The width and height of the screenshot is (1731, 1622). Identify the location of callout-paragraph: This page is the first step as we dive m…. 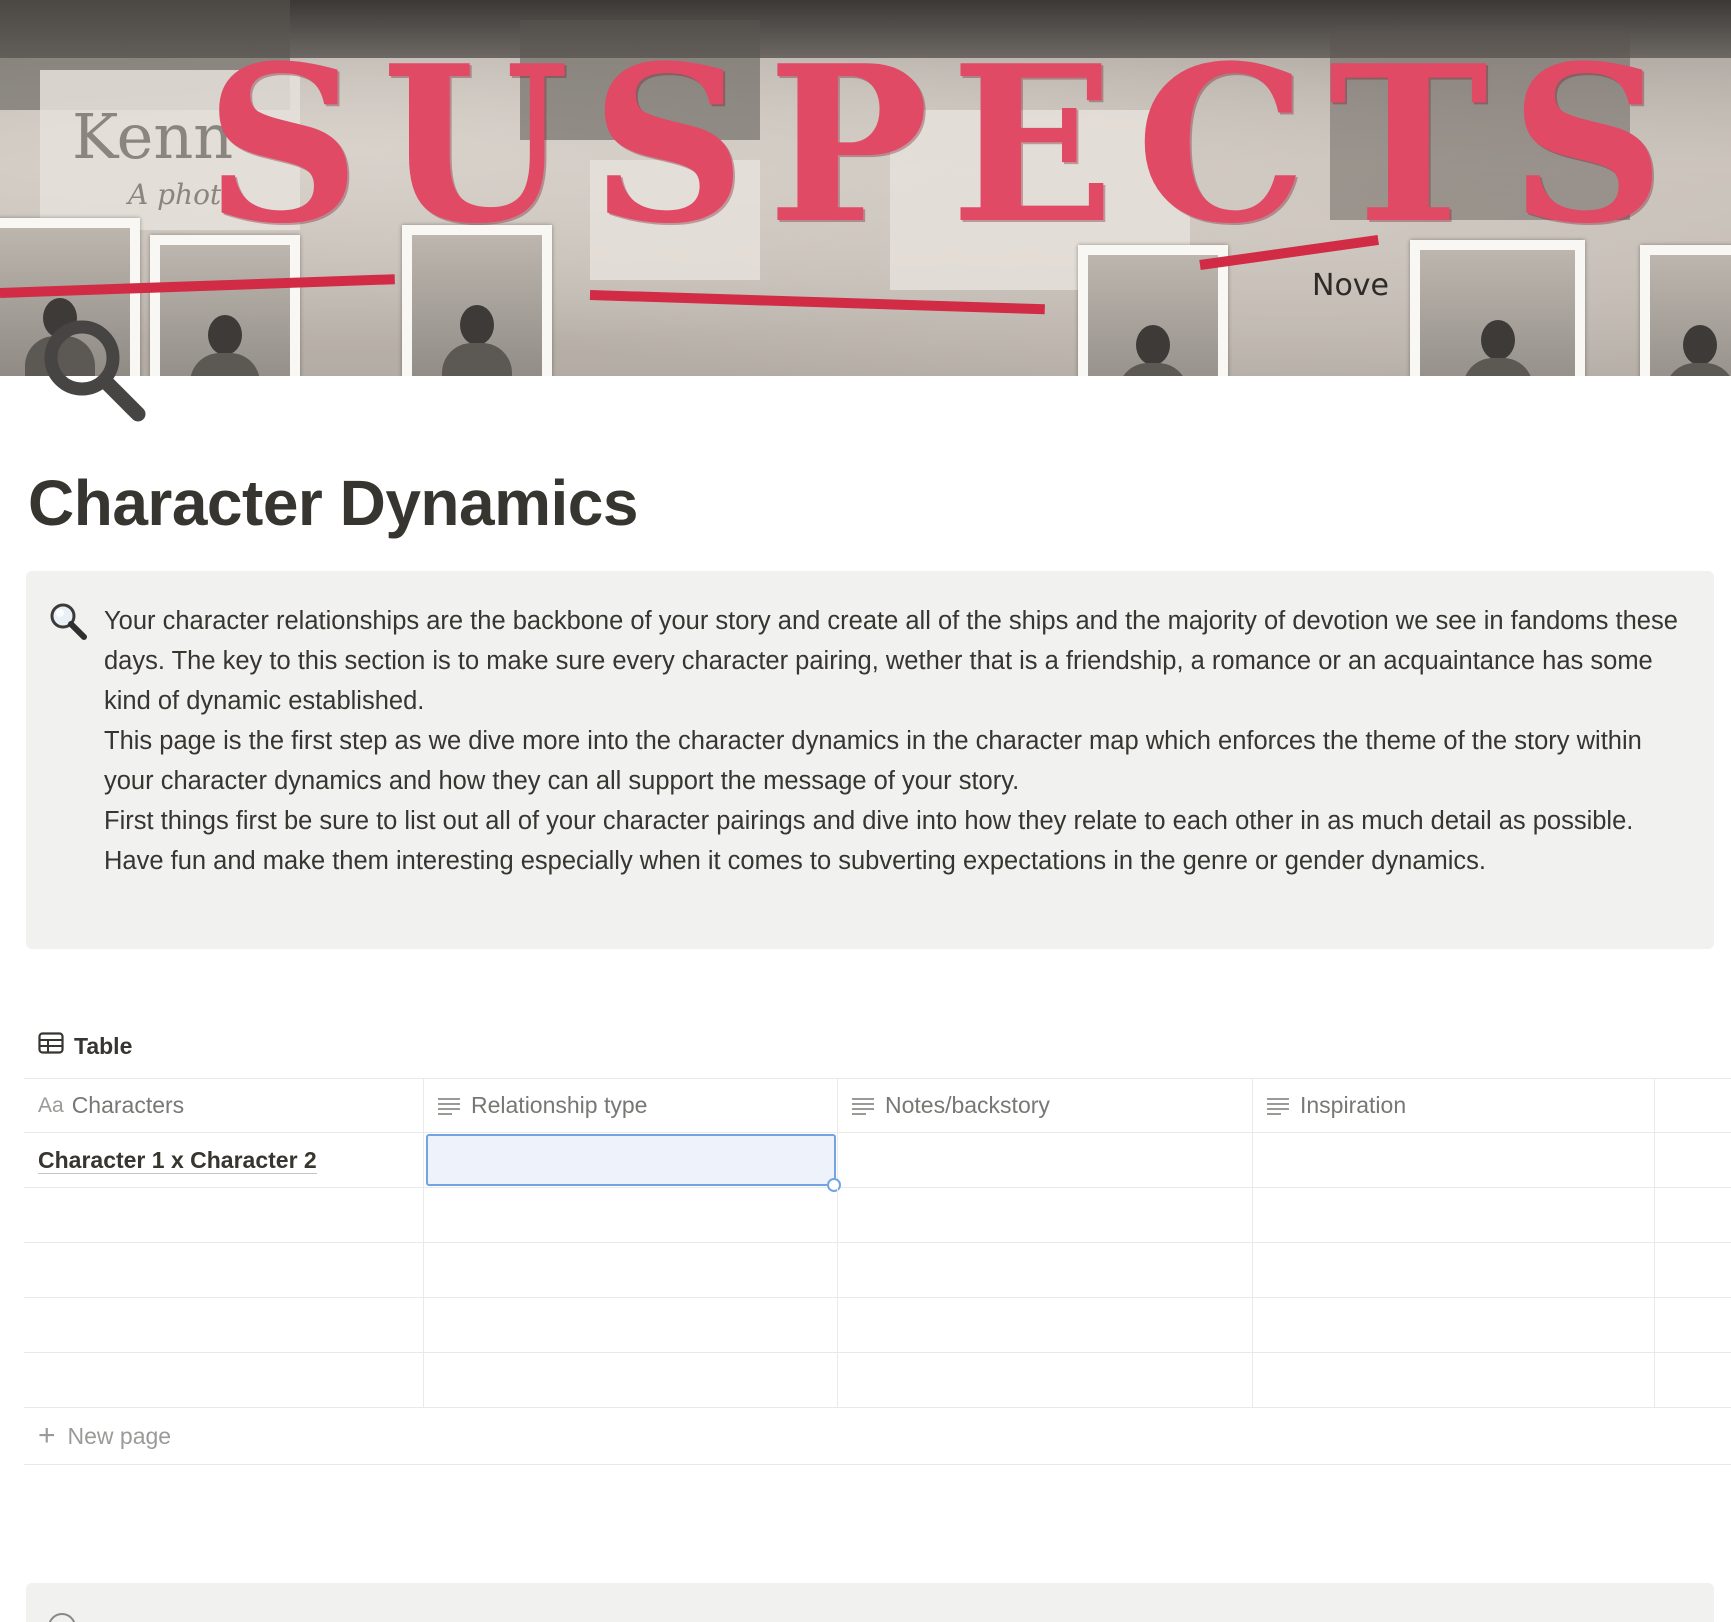
(873, 761).